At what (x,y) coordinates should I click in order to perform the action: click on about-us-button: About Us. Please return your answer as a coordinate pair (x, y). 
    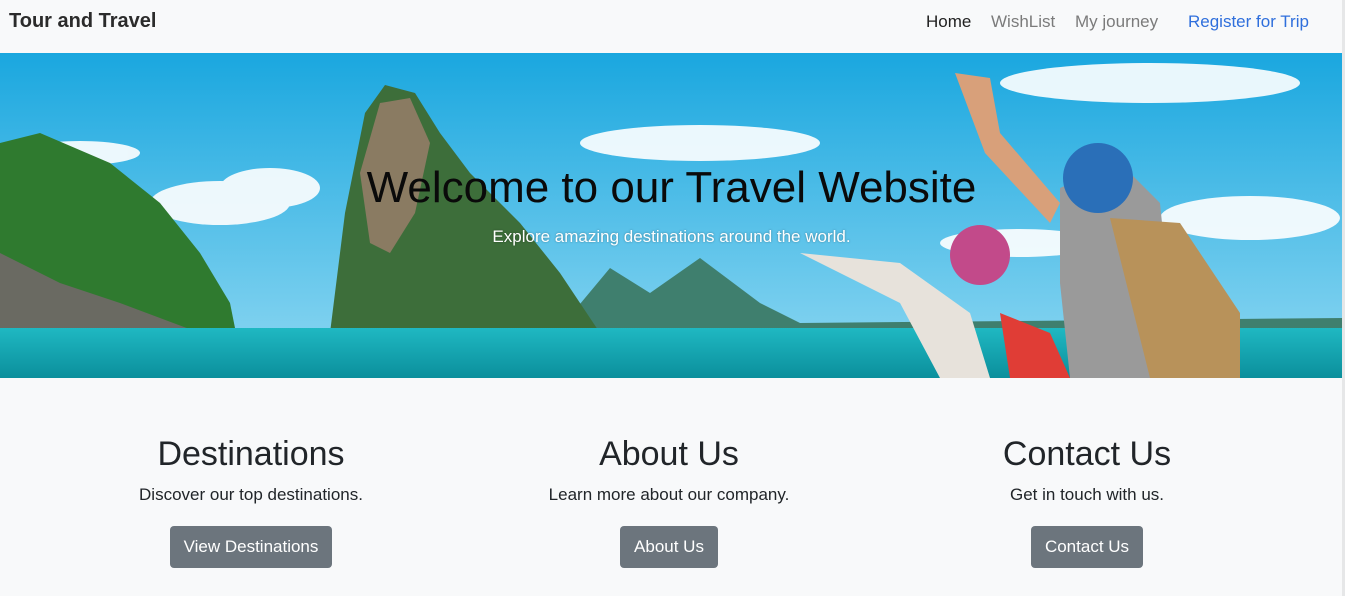
    Looking at the image, I should click on (669, 547).